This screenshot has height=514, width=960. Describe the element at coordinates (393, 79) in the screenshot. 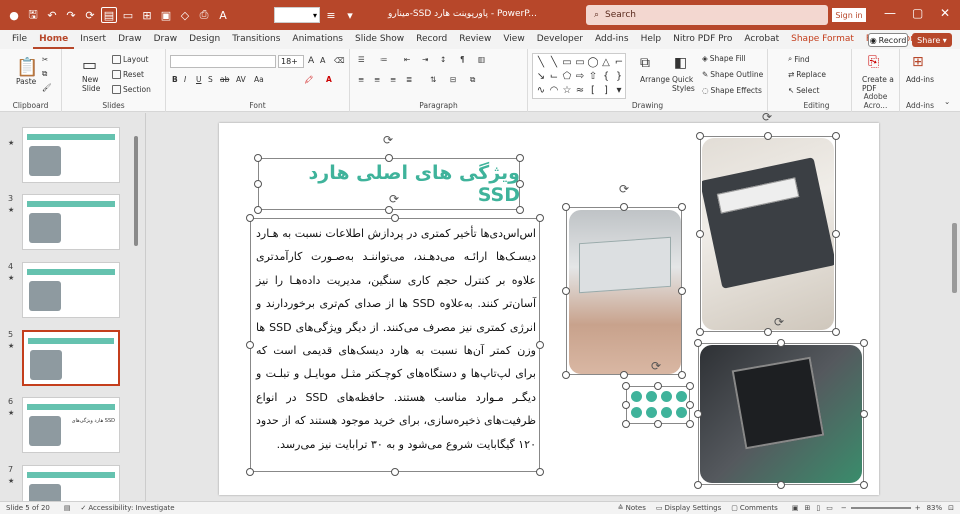

I see `align-right-icon: ≡` at that location.